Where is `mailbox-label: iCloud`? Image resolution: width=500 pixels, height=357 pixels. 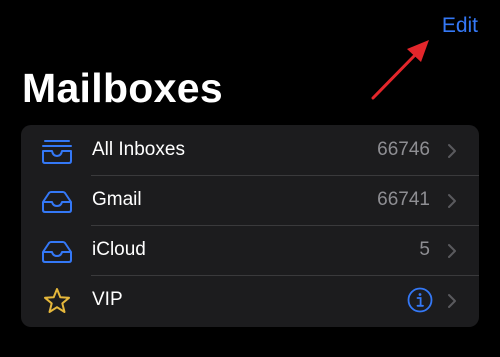 mailbox-label: iCloud is located at coordinates (119, 249).